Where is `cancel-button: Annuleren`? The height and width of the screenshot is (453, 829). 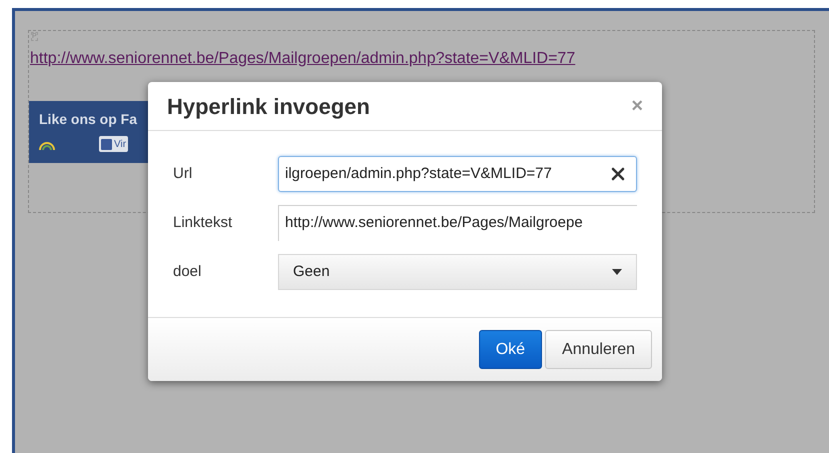
cancel-button: Annuleren is located at coordinates (598, 349).